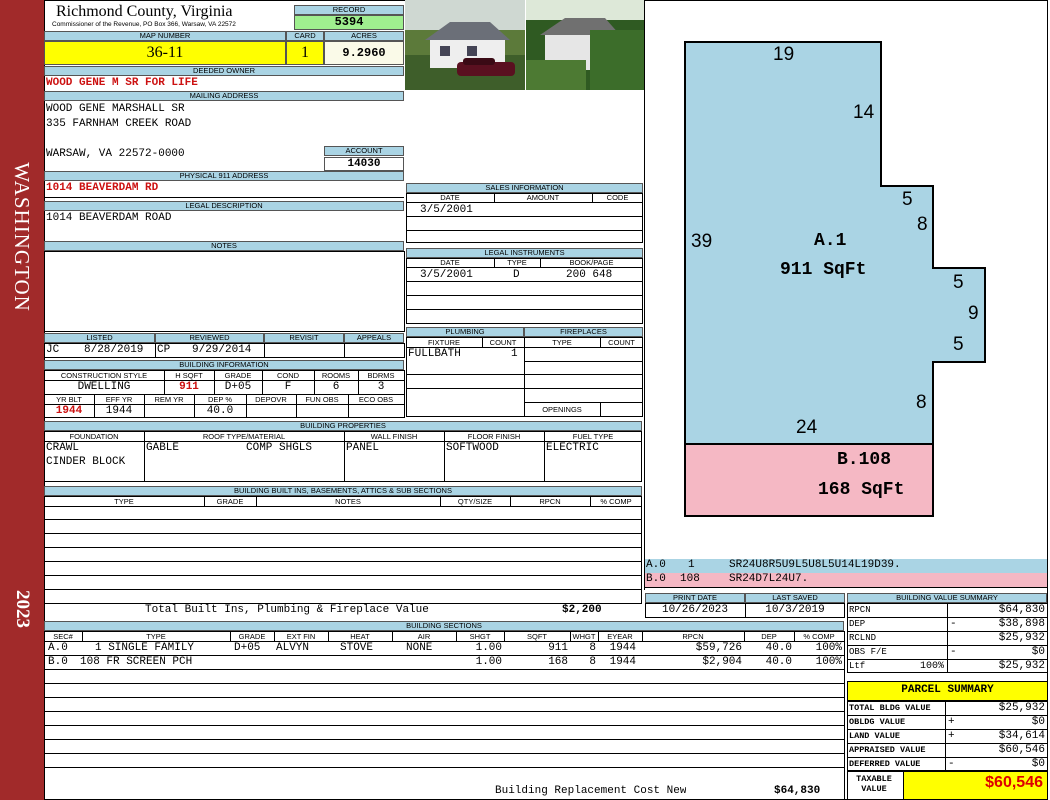 The width and height of the screenshot is (1050, 800). I want to click on sec-h-sec: SEC#, so click(63, 636).